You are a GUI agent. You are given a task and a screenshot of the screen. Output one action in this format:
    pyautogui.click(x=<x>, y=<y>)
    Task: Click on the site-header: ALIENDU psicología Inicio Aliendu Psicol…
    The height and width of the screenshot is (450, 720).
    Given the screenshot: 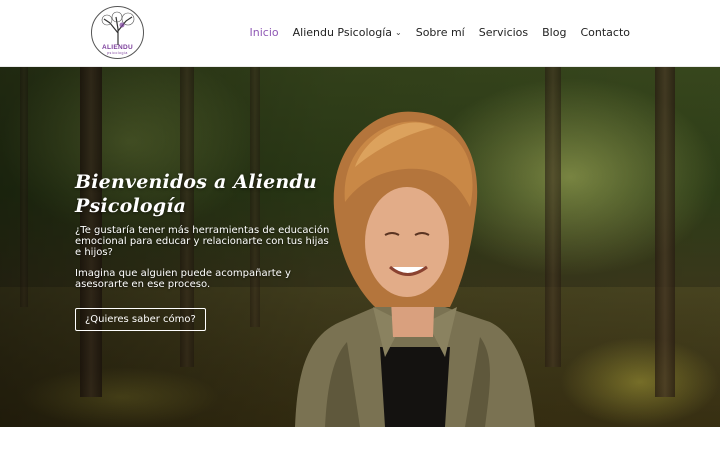 What is the action you would take?
    pyautogui.click(x=360, y=33)
    